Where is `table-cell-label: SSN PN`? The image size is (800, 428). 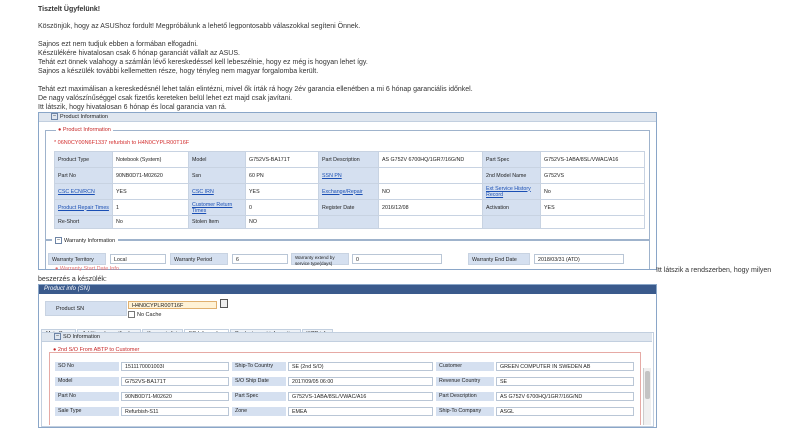
table-cell-label: SSN PN is located at coordinates (348, 175).